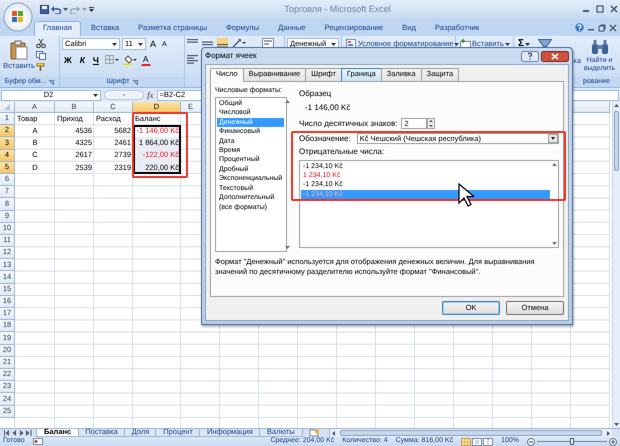 The height and width of the screenshot is (446, 620). I want to click on fill-color-icon, so click(129, 59).